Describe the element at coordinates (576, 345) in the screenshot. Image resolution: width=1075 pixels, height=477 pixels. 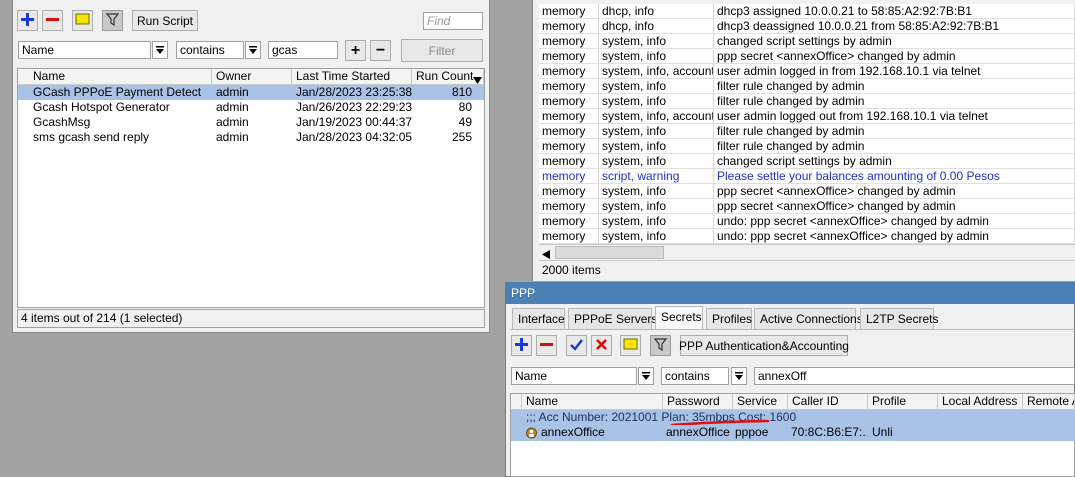
I see `ppp-enable-button` at that location.